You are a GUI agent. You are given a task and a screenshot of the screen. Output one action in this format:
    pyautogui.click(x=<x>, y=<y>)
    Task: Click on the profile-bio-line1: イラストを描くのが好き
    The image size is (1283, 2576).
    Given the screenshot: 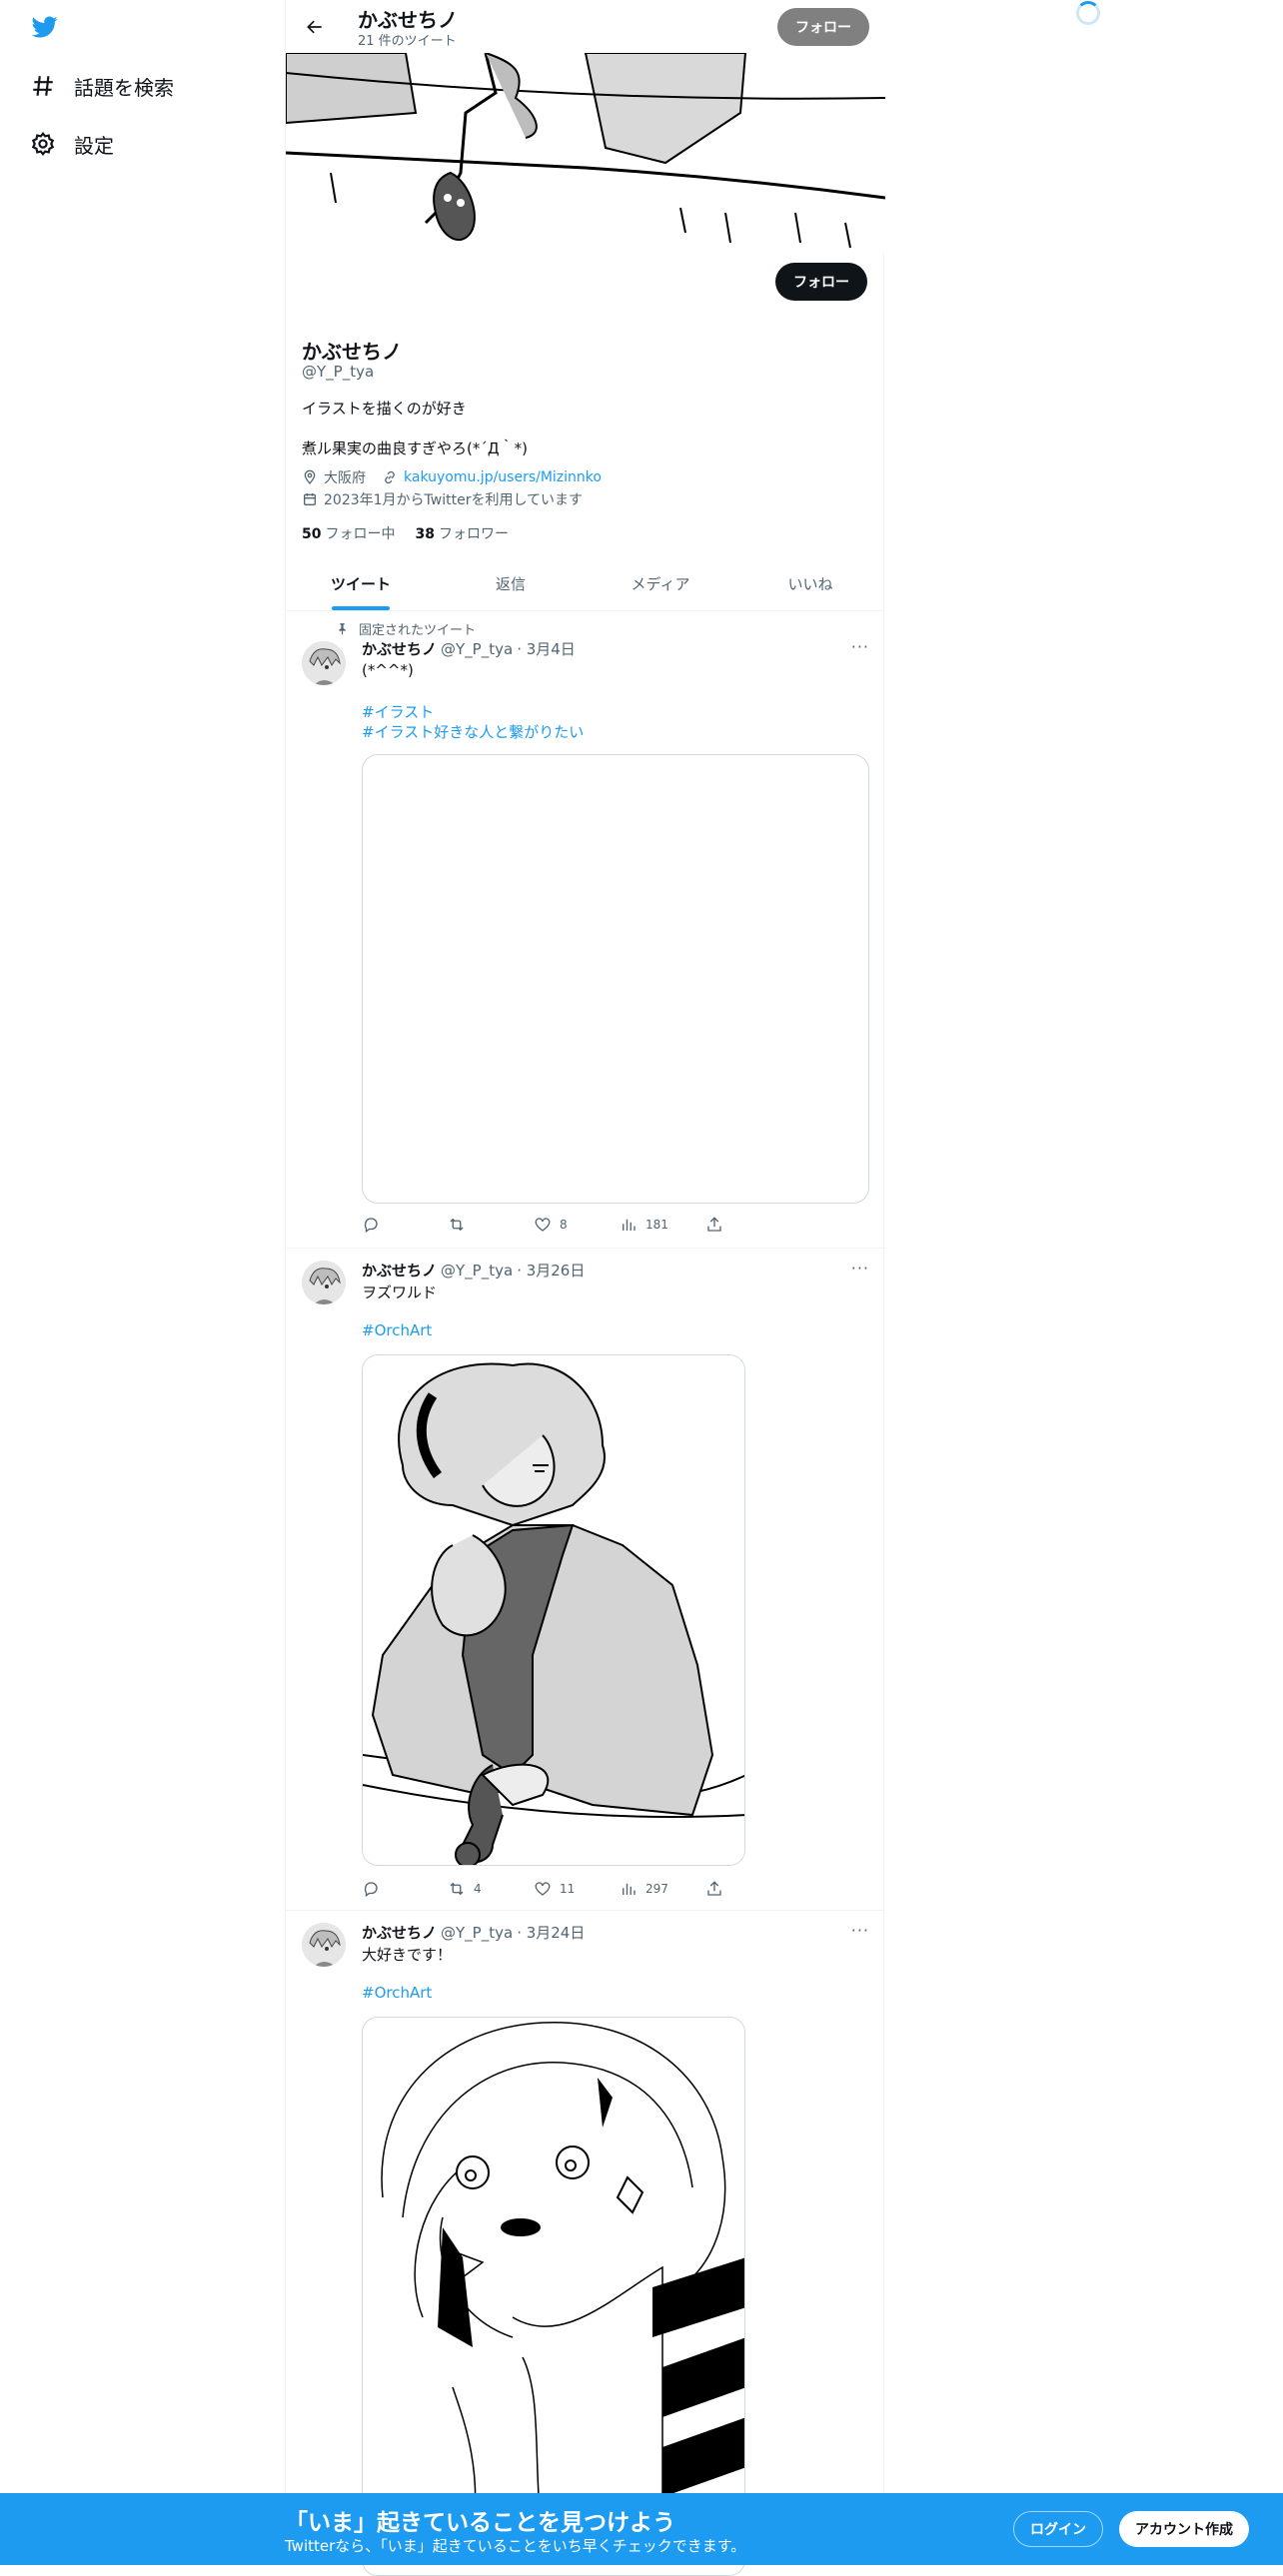 What is the action you would take?
    pyautogui.click(x=384, y=409)
    